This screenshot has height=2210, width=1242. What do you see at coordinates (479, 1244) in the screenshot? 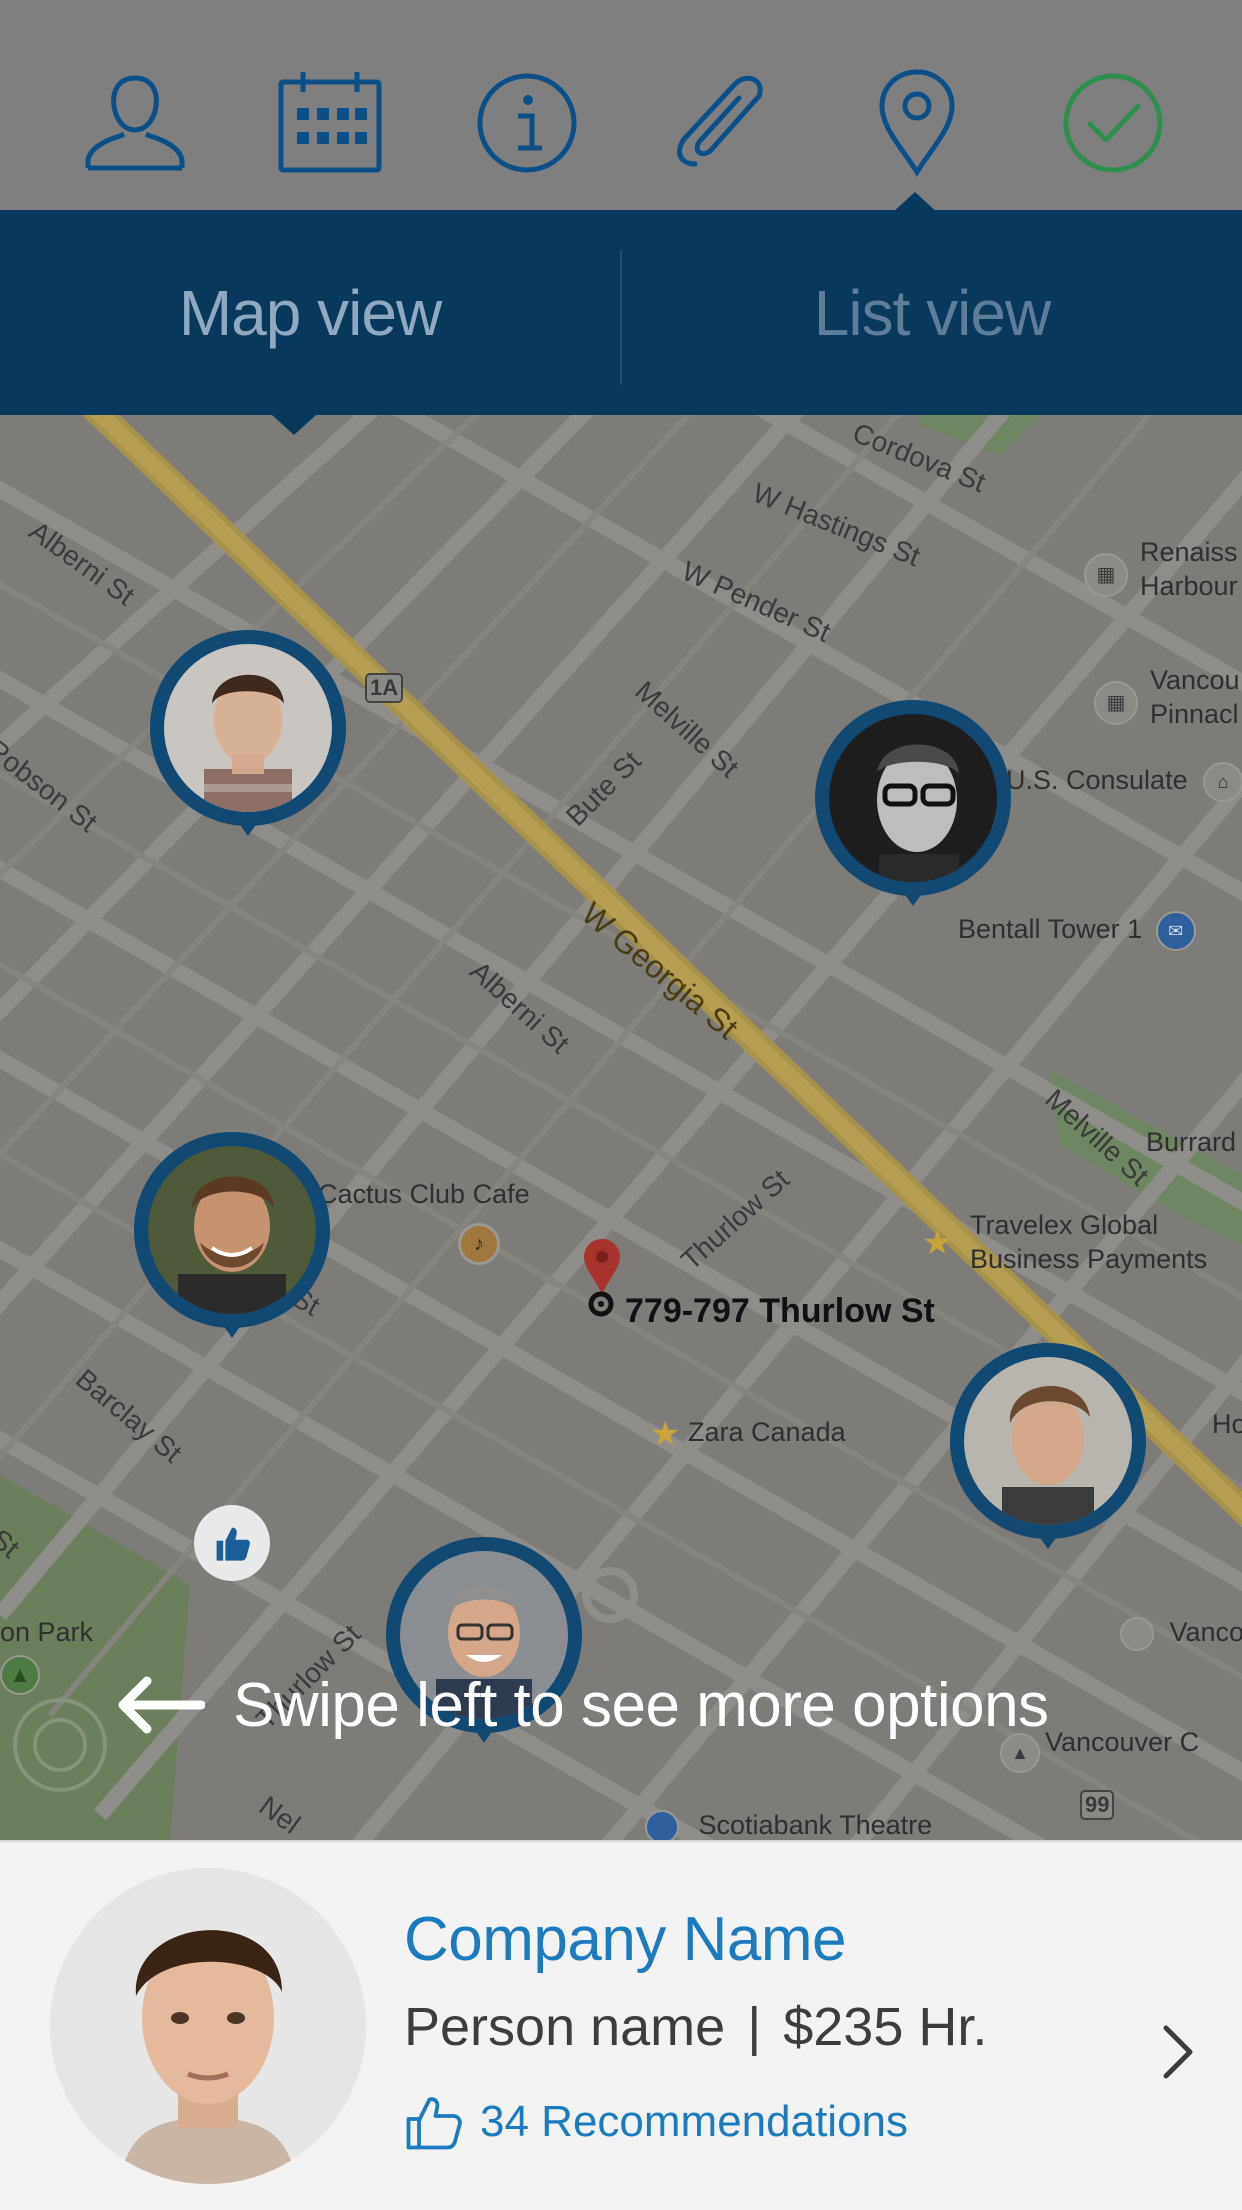
I see `restaurant-icon: ♪` at bounding box center [479, 1244].